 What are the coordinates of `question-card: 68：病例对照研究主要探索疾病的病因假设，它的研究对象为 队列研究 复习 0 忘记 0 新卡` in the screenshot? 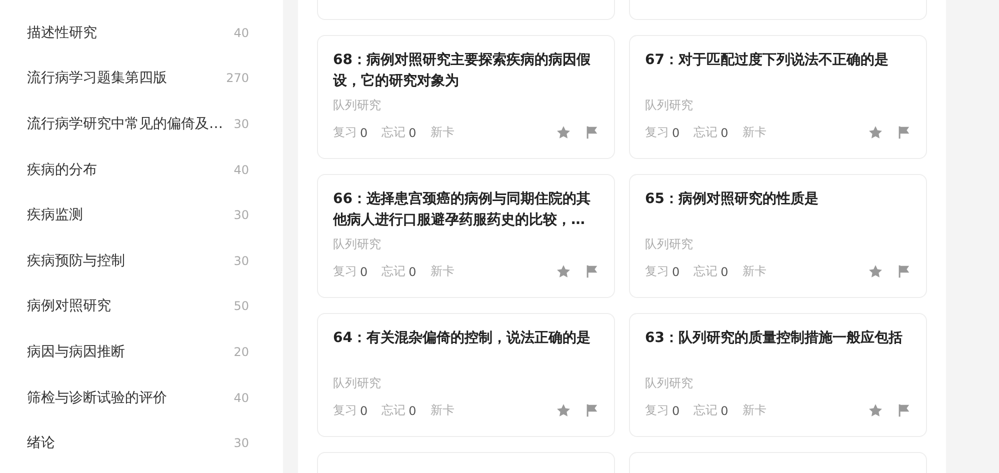 It's located at (466, 97).